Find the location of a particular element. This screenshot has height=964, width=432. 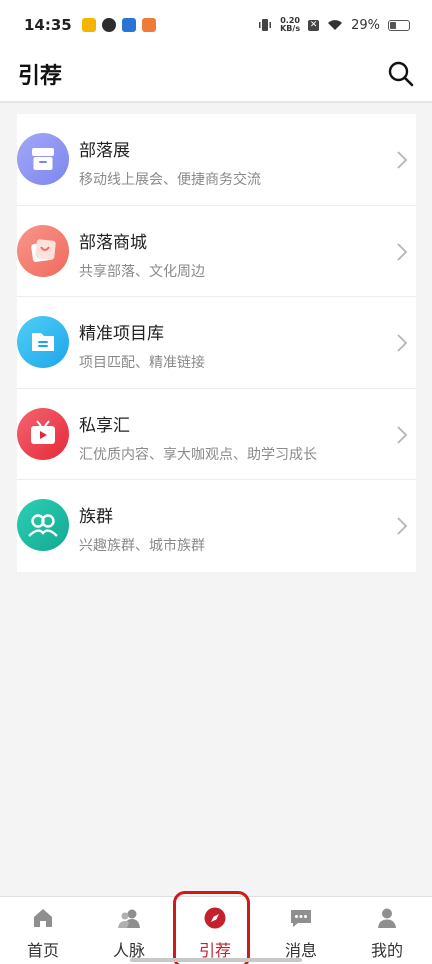

home-icon is located at coordinates (43, 918).